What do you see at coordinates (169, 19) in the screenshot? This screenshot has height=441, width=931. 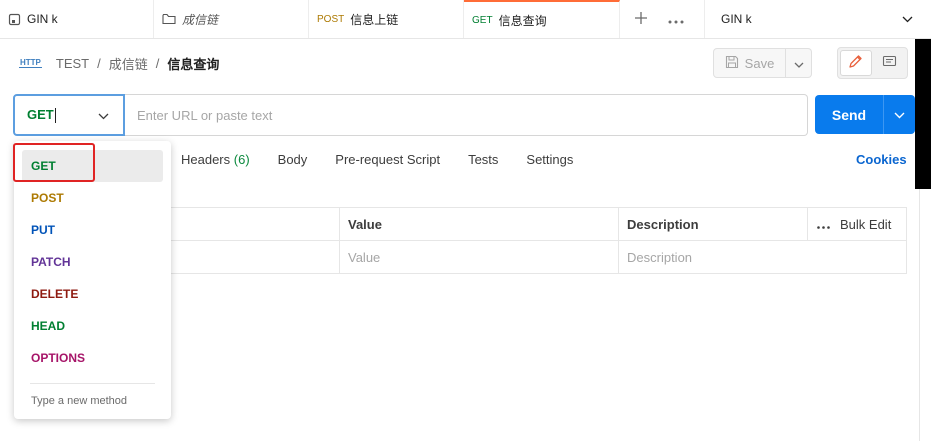 I see `folder-icon` at bounding box center [169, 19].